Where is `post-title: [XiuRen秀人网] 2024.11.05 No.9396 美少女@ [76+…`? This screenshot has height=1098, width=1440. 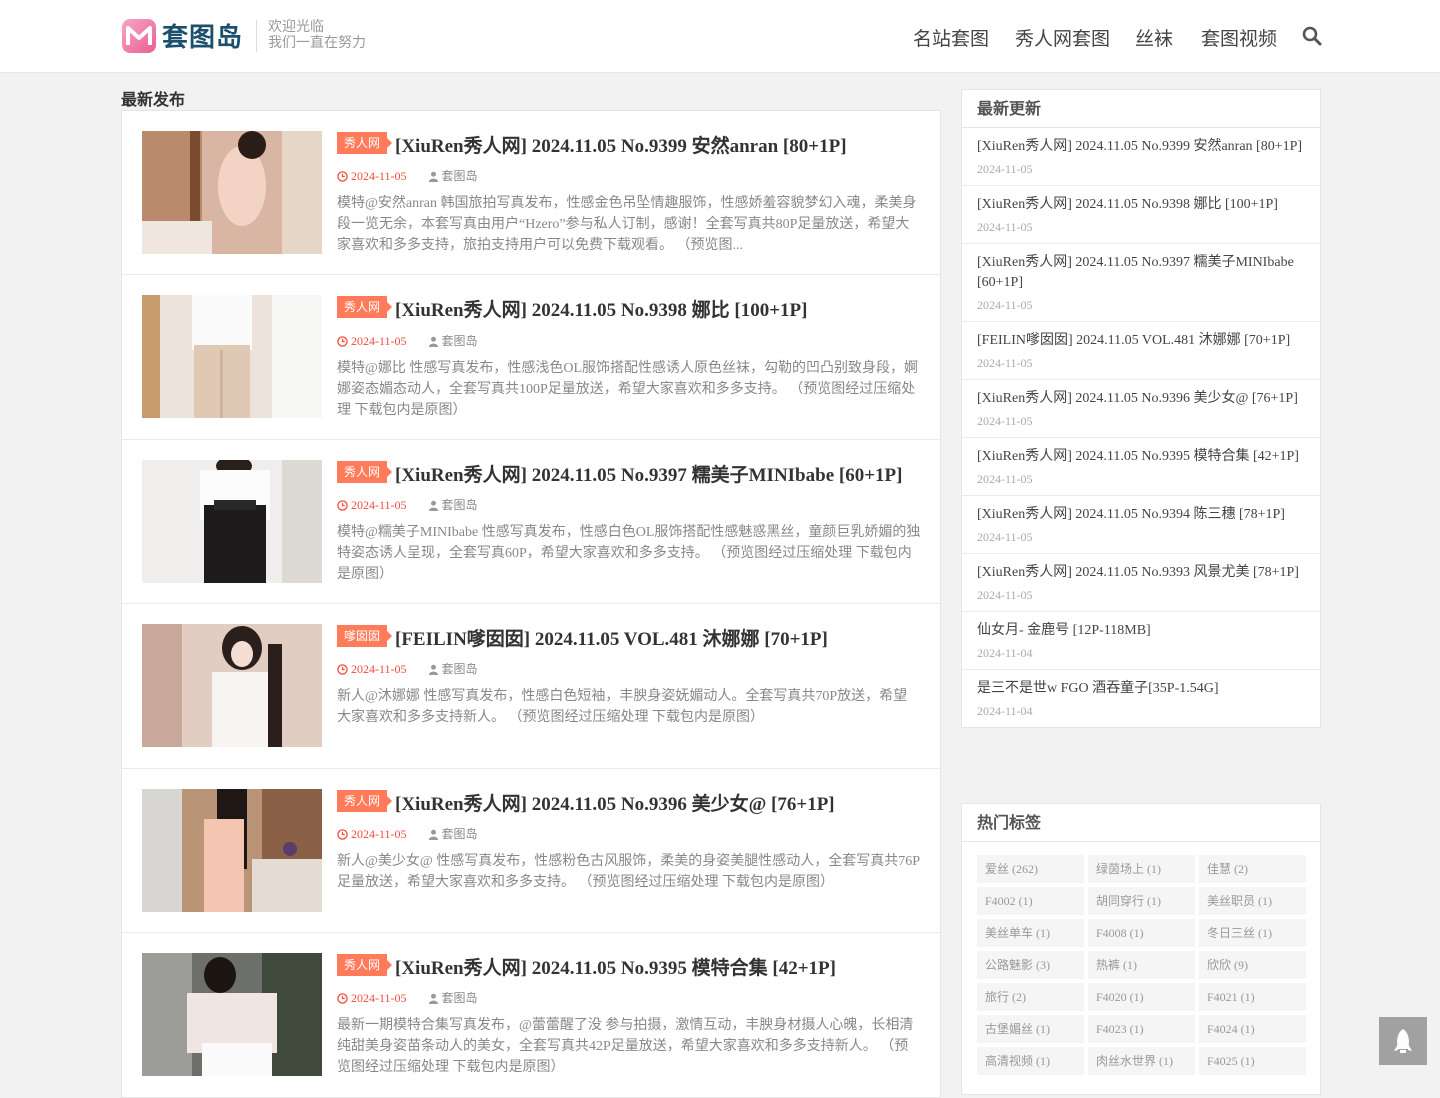
post-title: [XiuRen秀人网] 2024.11.05 No.9396 美少女@ [76+… is located at coordinates (615, 802).